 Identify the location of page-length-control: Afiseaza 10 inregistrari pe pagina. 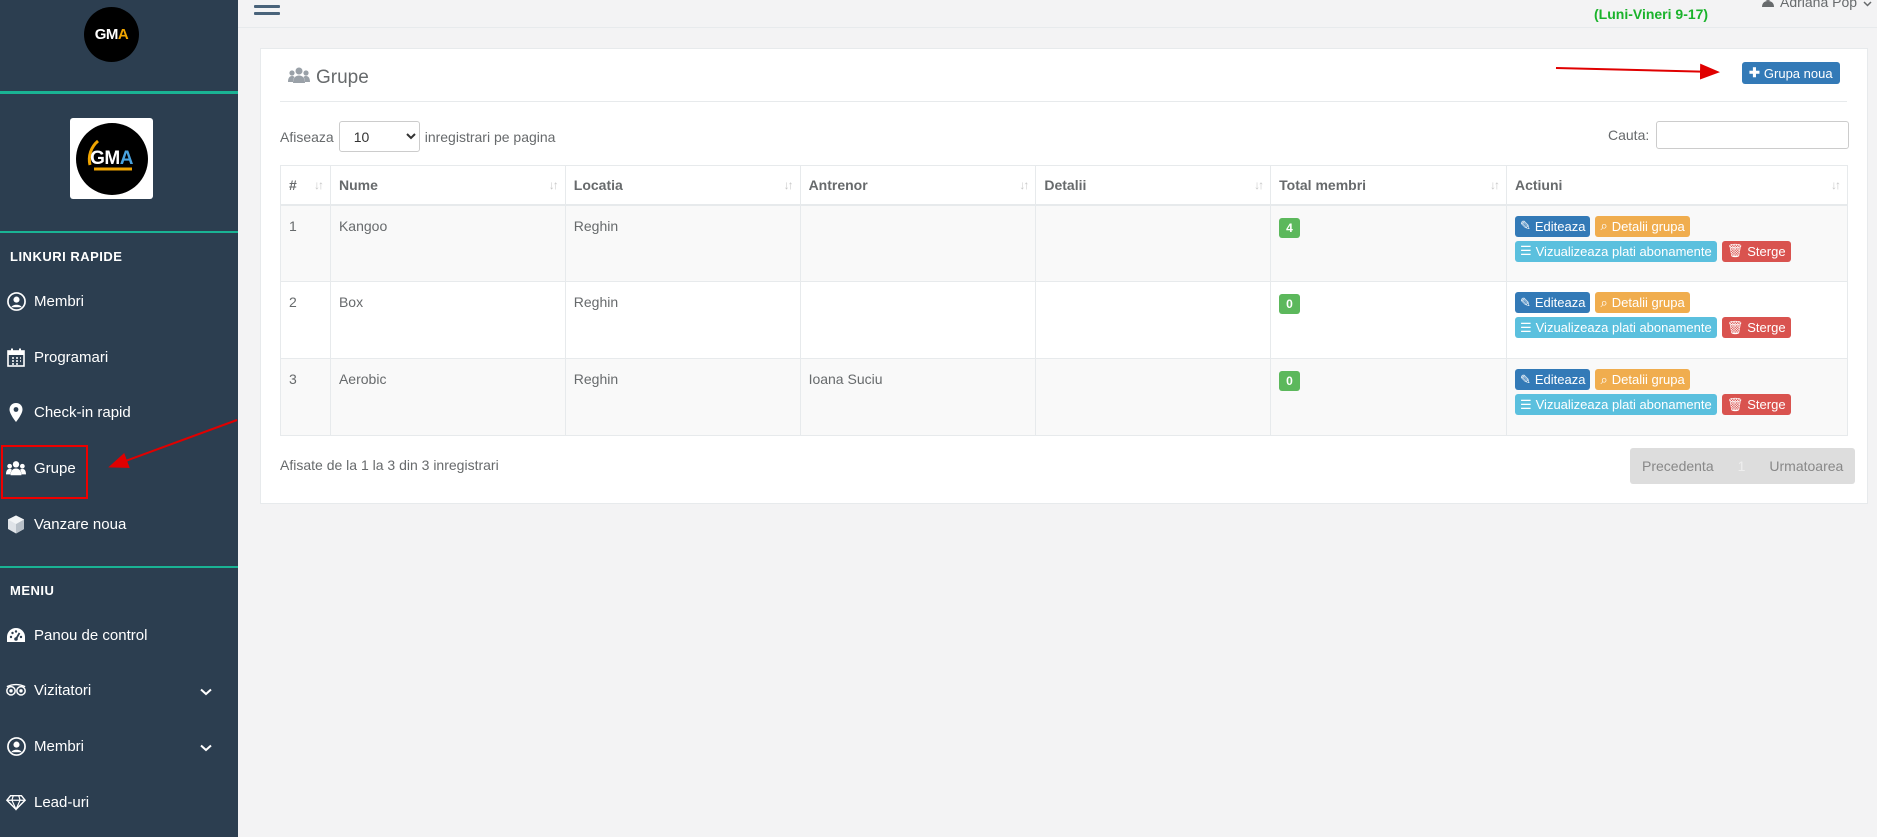
(417, 136).